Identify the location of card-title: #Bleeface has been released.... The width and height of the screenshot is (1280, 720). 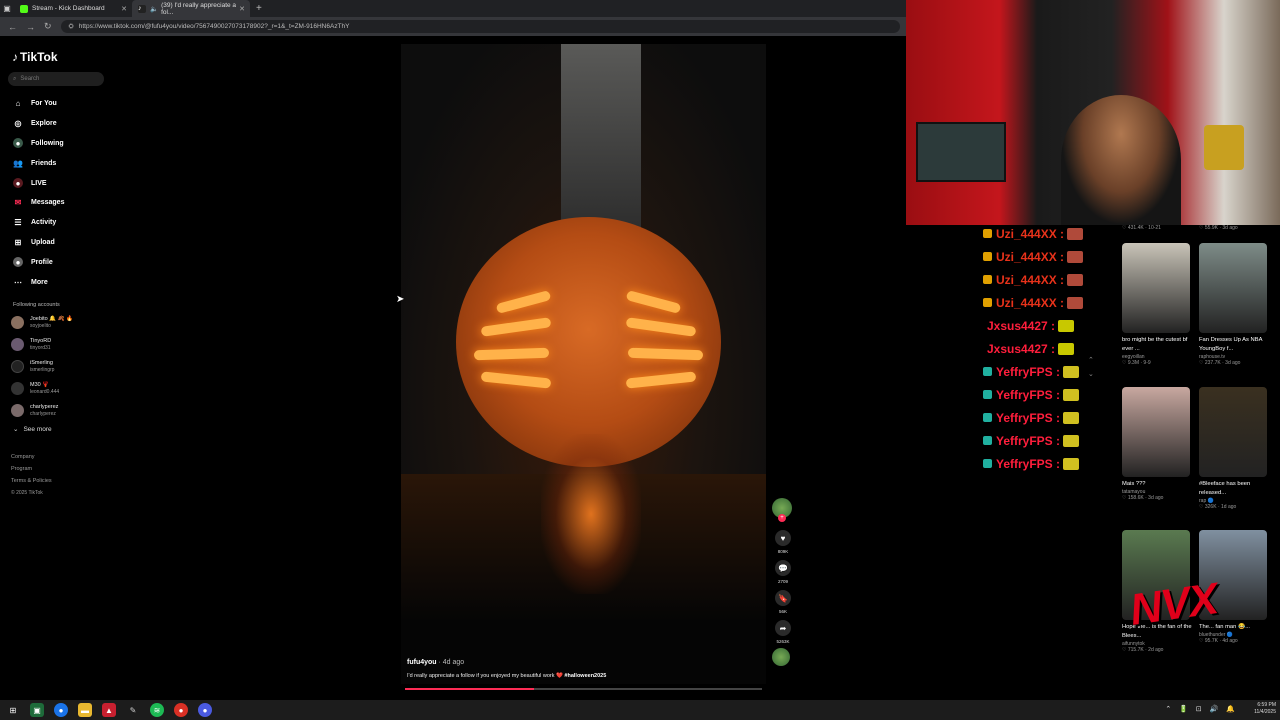
(1235, 489).